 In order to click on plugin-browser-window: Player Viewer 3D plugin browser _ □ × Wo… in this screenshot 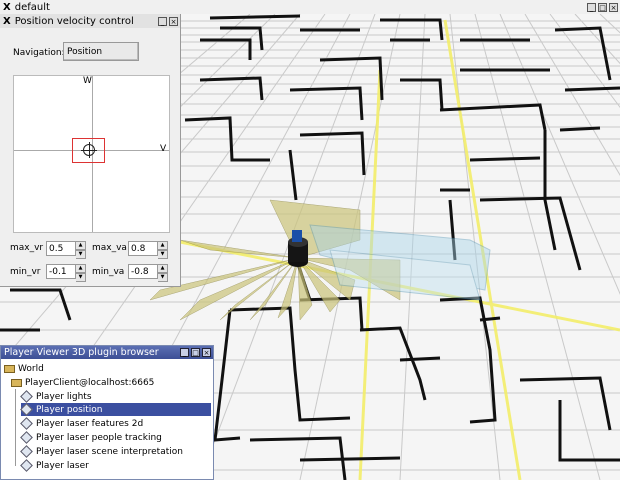, I will do `click(107, 412)`.